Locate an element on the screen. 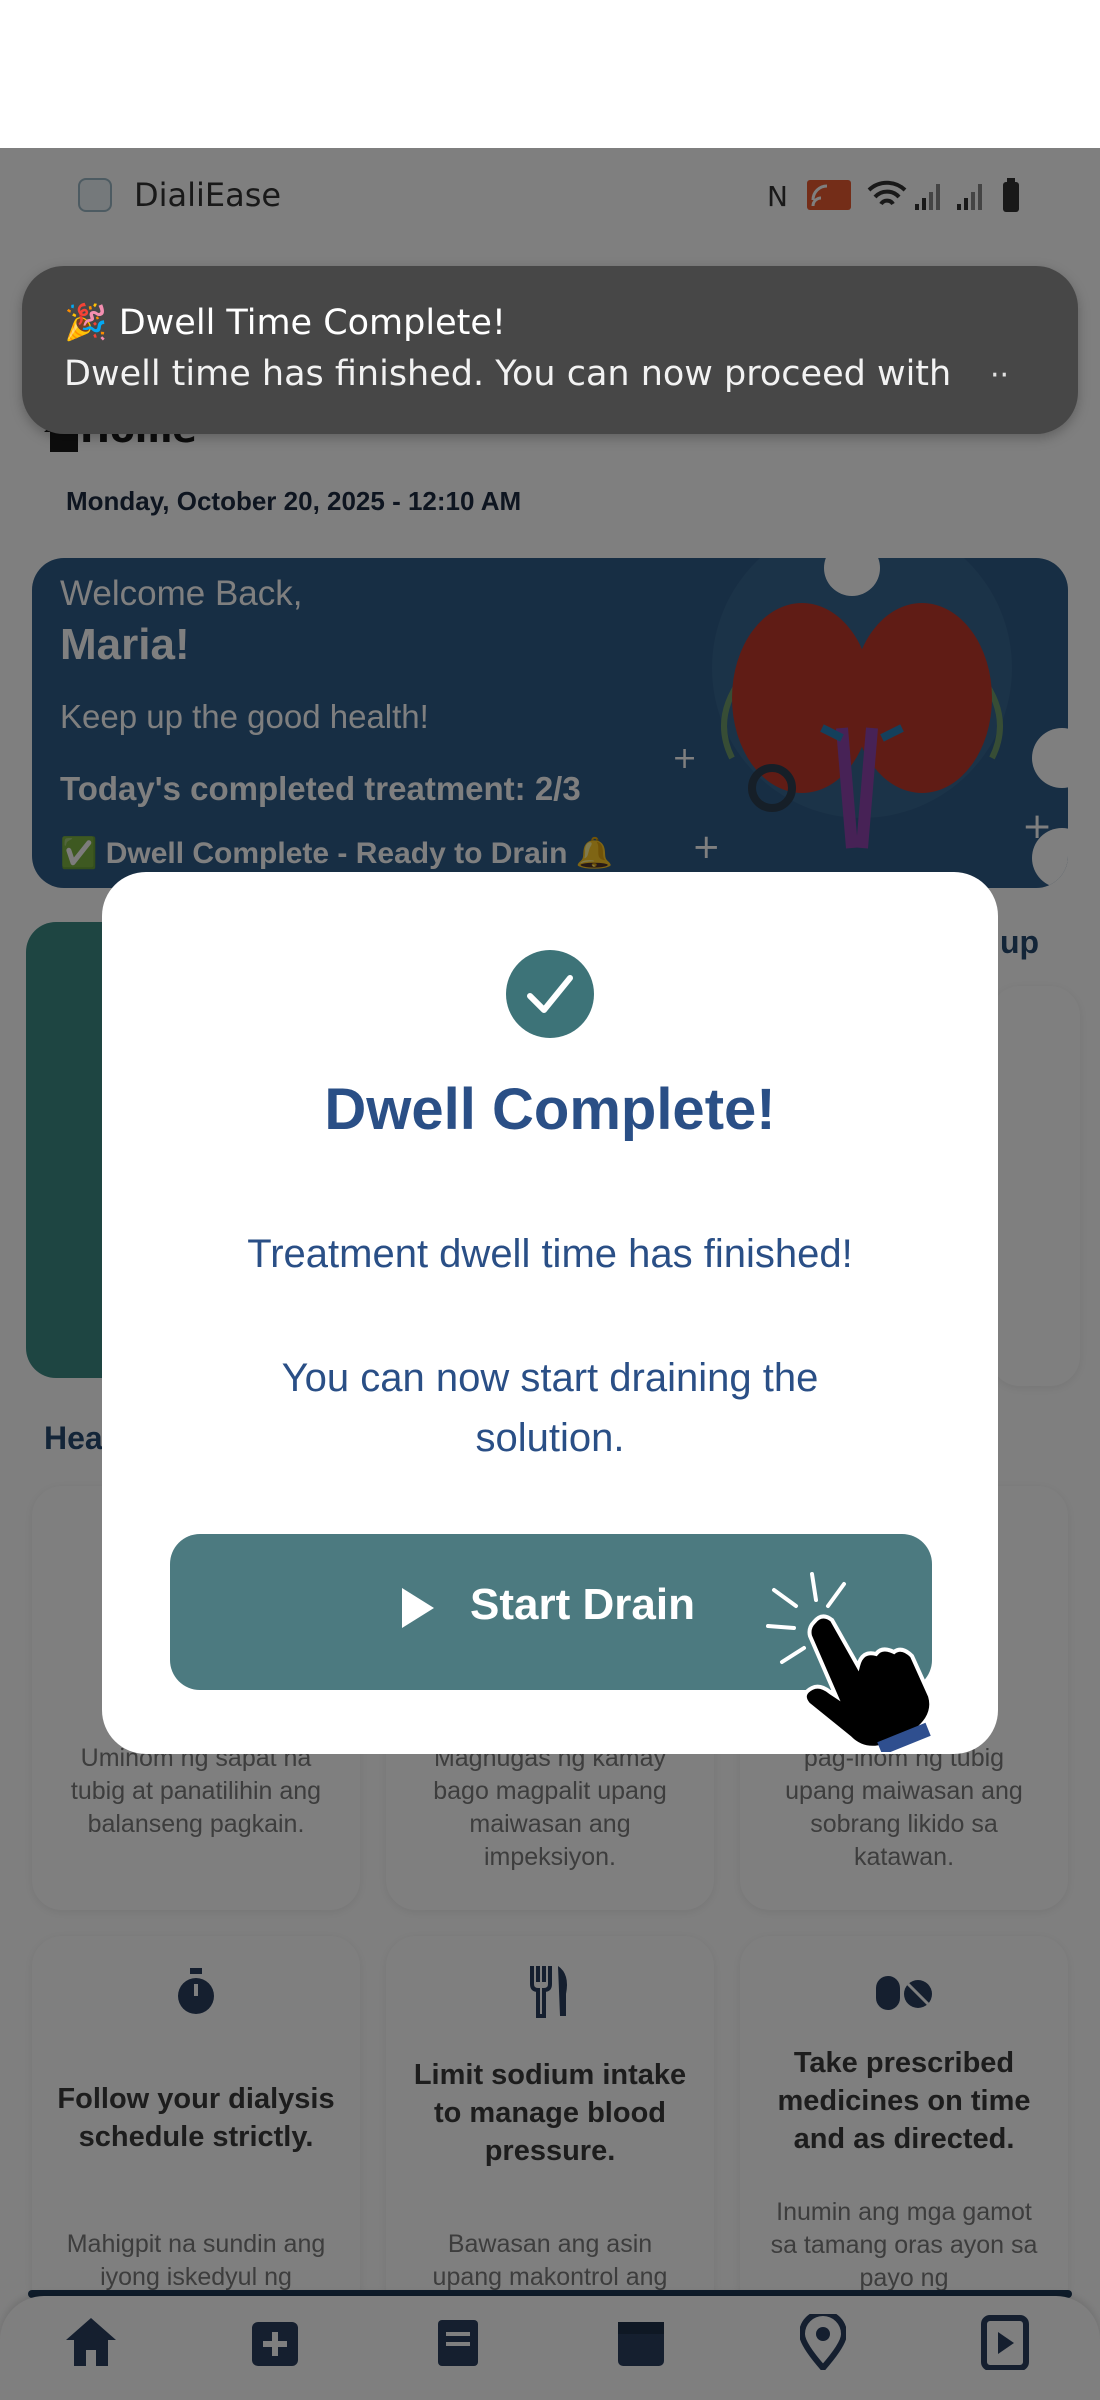  dialog-instruction: You can now start draining the solution. is located at coordinates (550, 1408).